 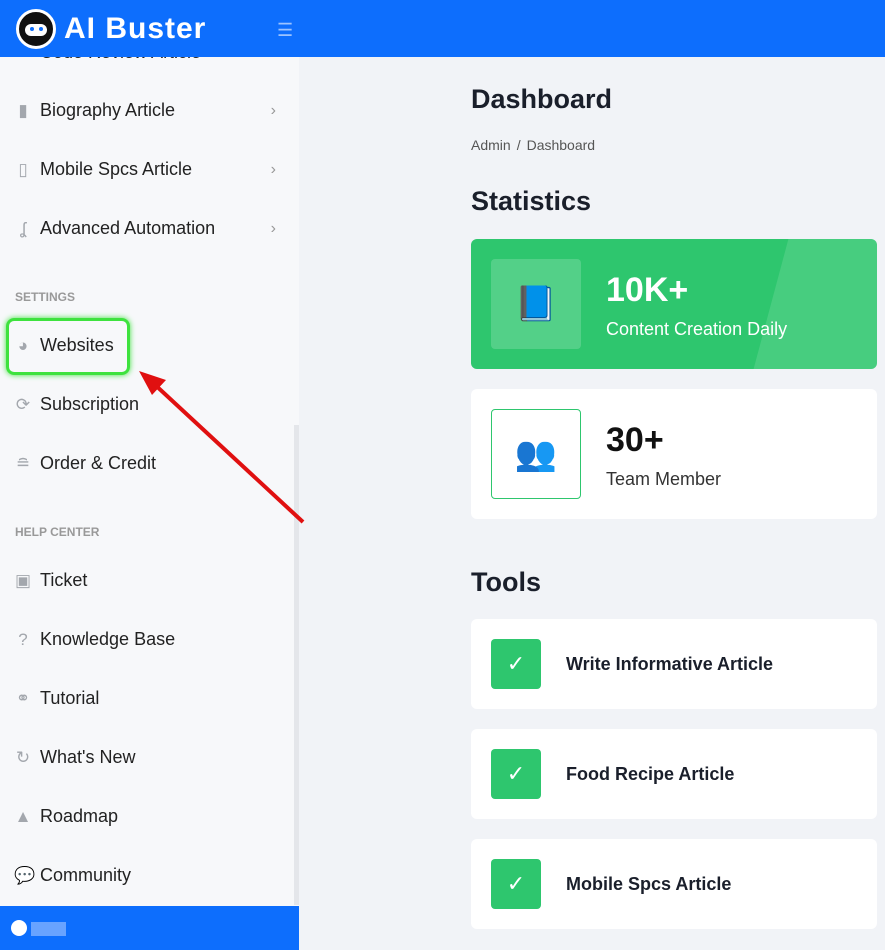 I want to click on top-header: AI Buster ☰, so click(x=442, y=28).